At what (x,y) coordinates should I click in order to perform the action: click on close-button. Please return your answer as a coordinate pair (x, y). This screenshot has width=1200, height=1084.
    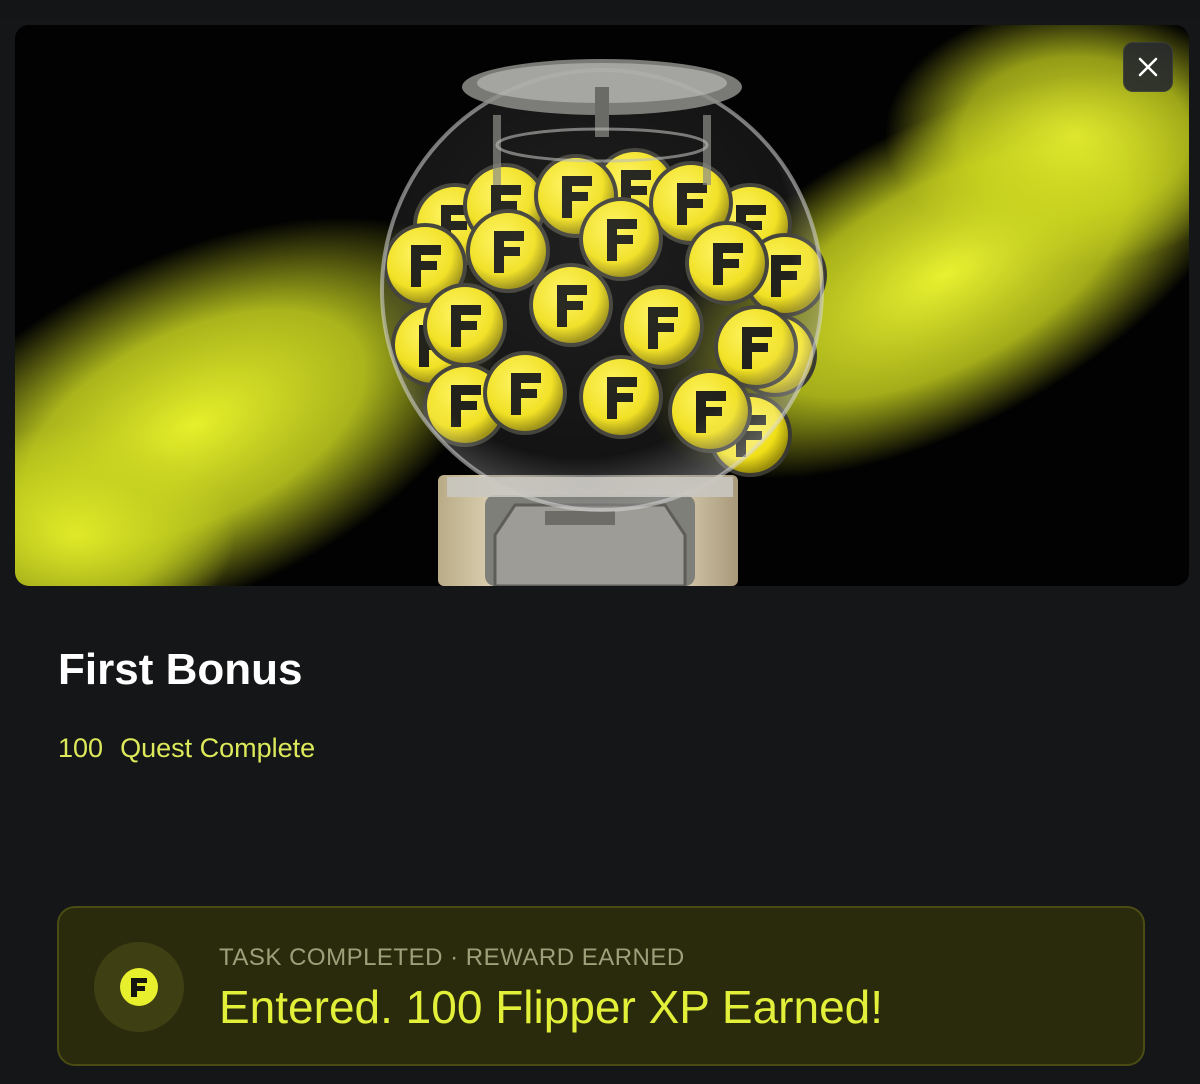
    Looking at the image, I should click on (1148, 67).